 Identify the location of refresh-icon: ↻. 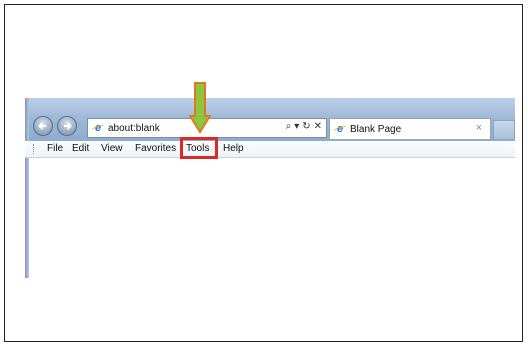
(306, 126).